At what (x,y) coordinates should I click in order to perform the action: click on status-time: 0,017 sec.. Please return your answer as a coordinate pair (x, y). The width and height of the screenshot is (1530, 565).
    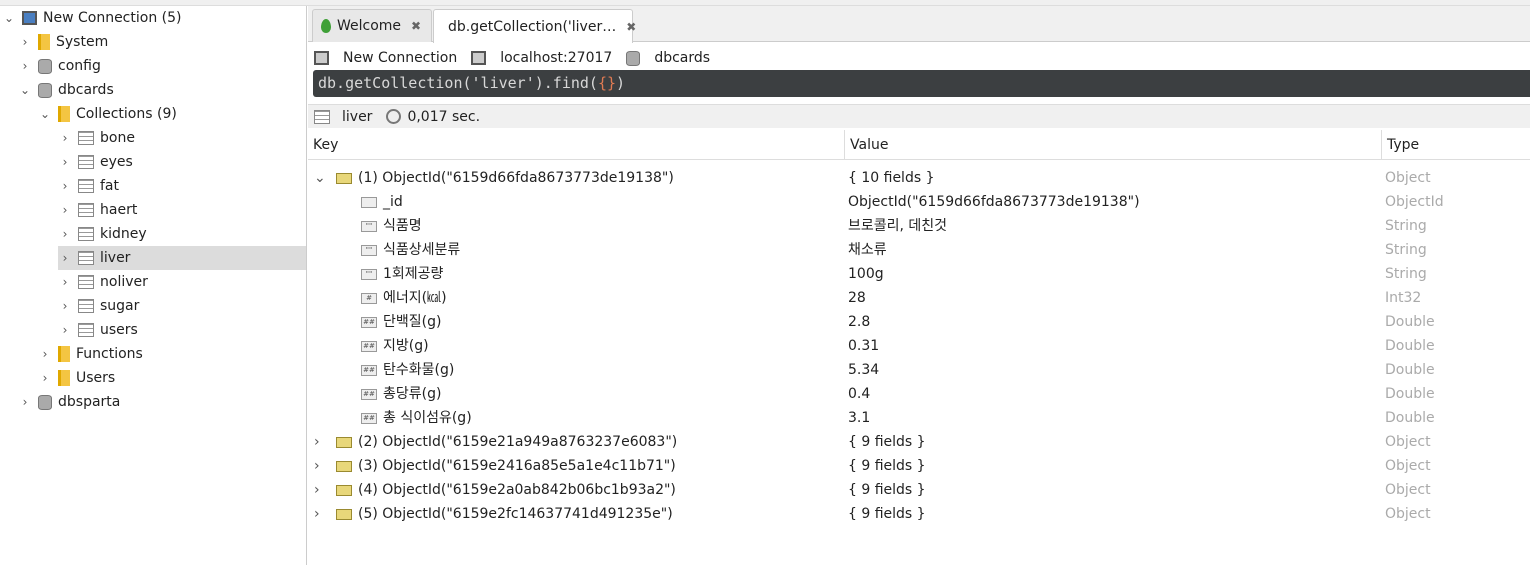
    Looking at the image, I should click on (444, 116).